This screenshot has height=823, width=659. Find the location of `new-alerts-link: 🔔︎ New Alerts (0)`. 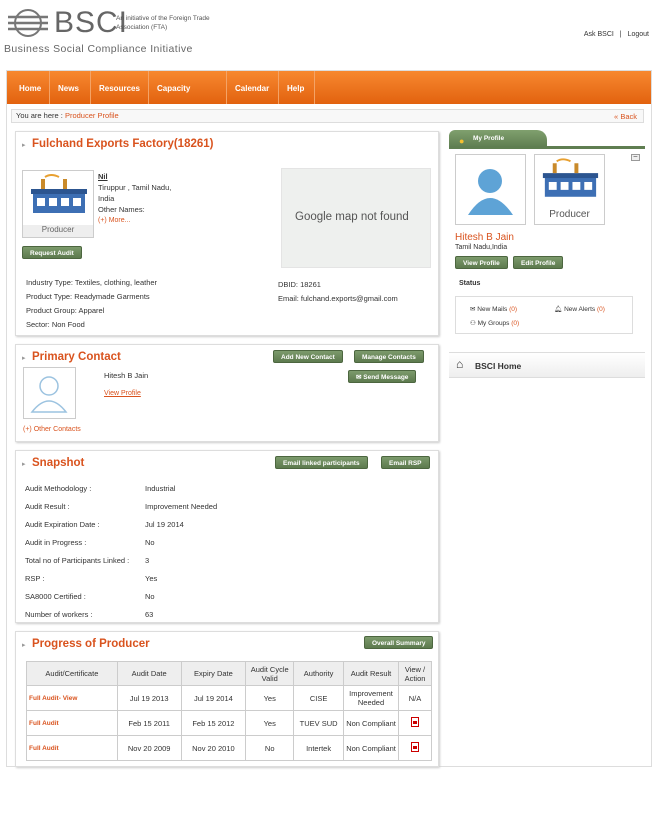

new-alerts-link: 🔔︎ New Alerts (0) is located at coordinates (579, 309).